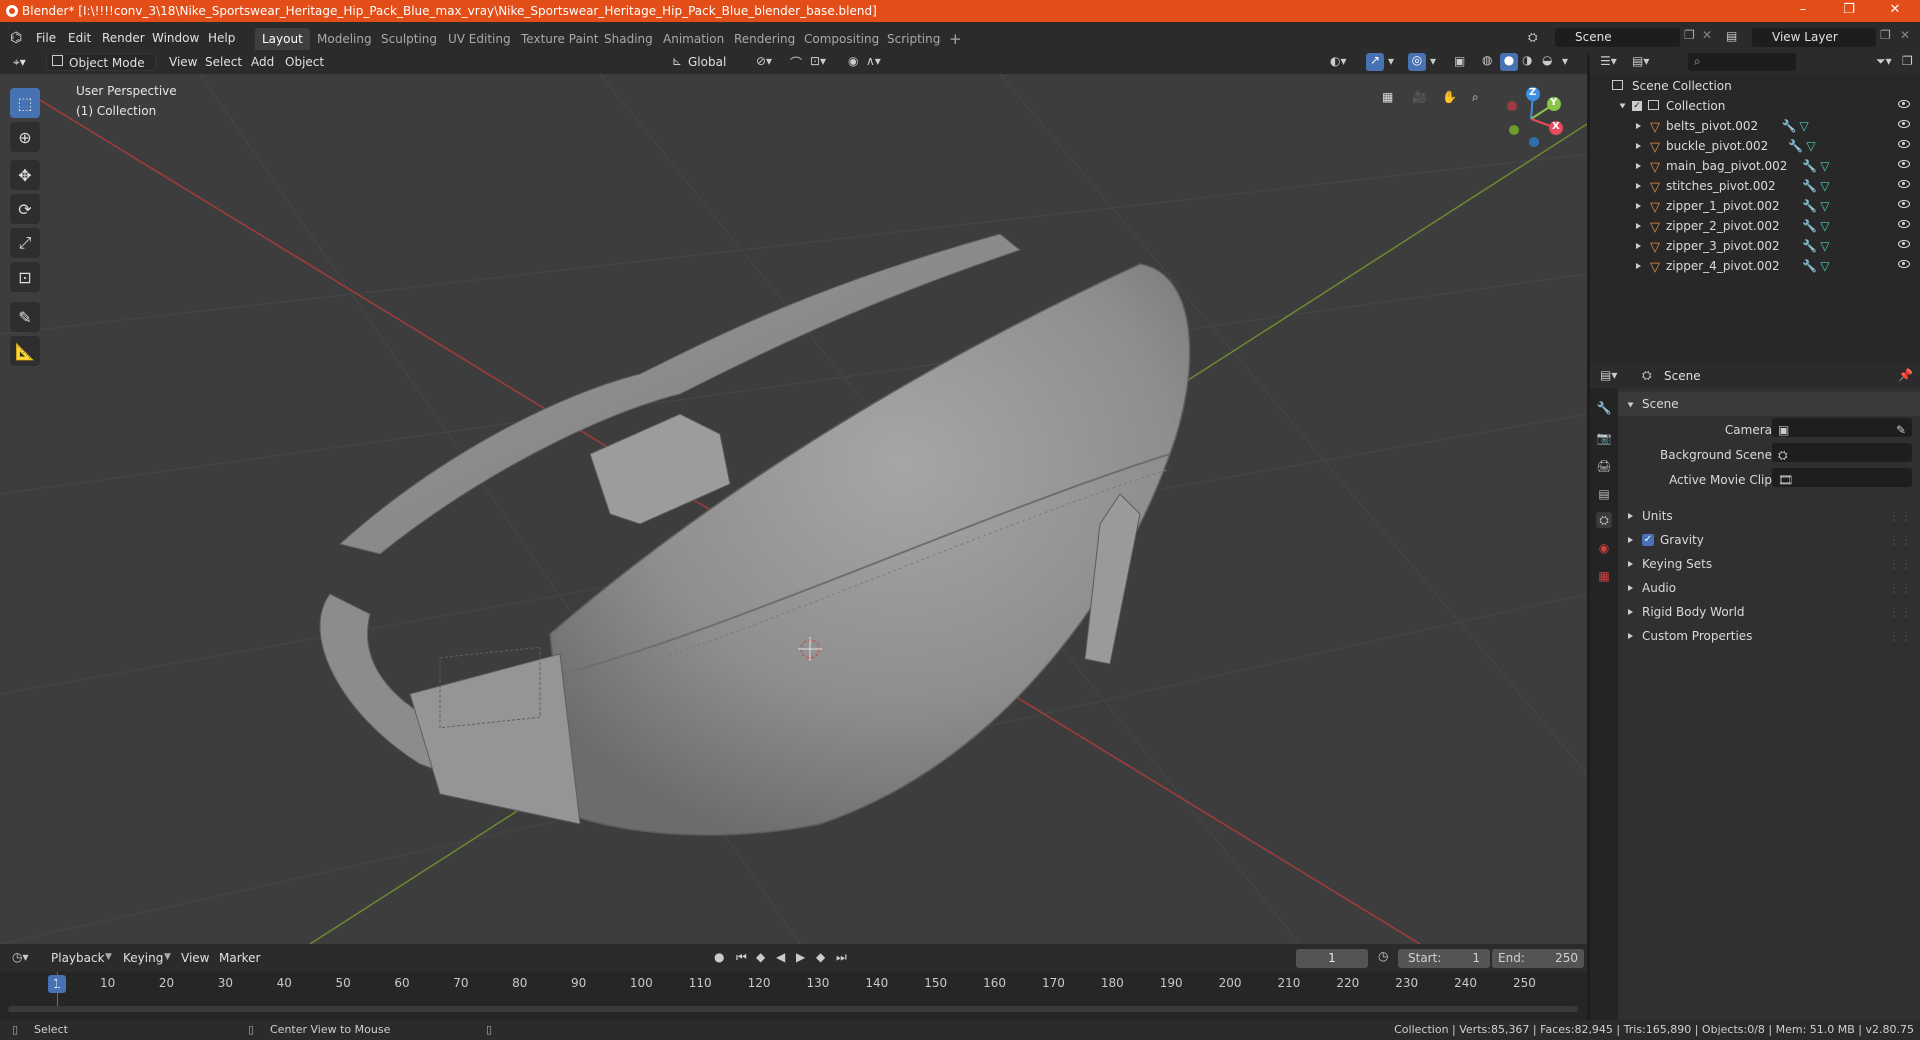  What do you see at coordinates (741, 957) in the screenshot?
I see `jump-start-icon: ⏮` at bounding box center [741, 957].